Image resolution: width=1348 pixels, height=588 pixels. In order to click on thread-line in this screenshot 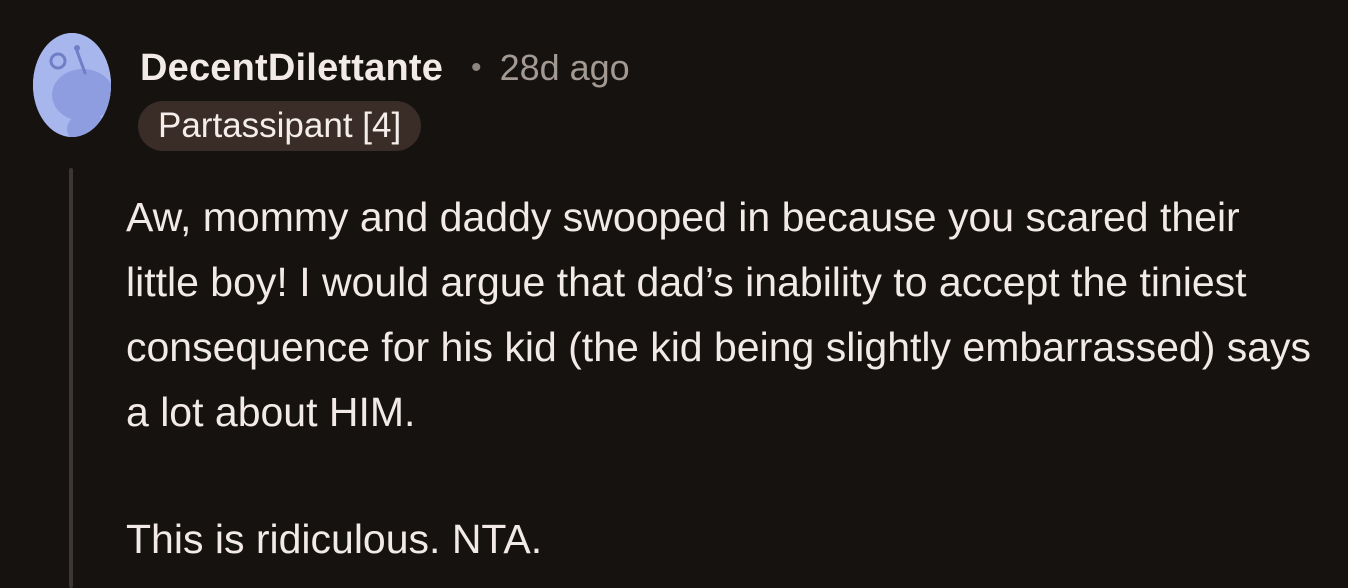, I will do `click(71, 378)`.